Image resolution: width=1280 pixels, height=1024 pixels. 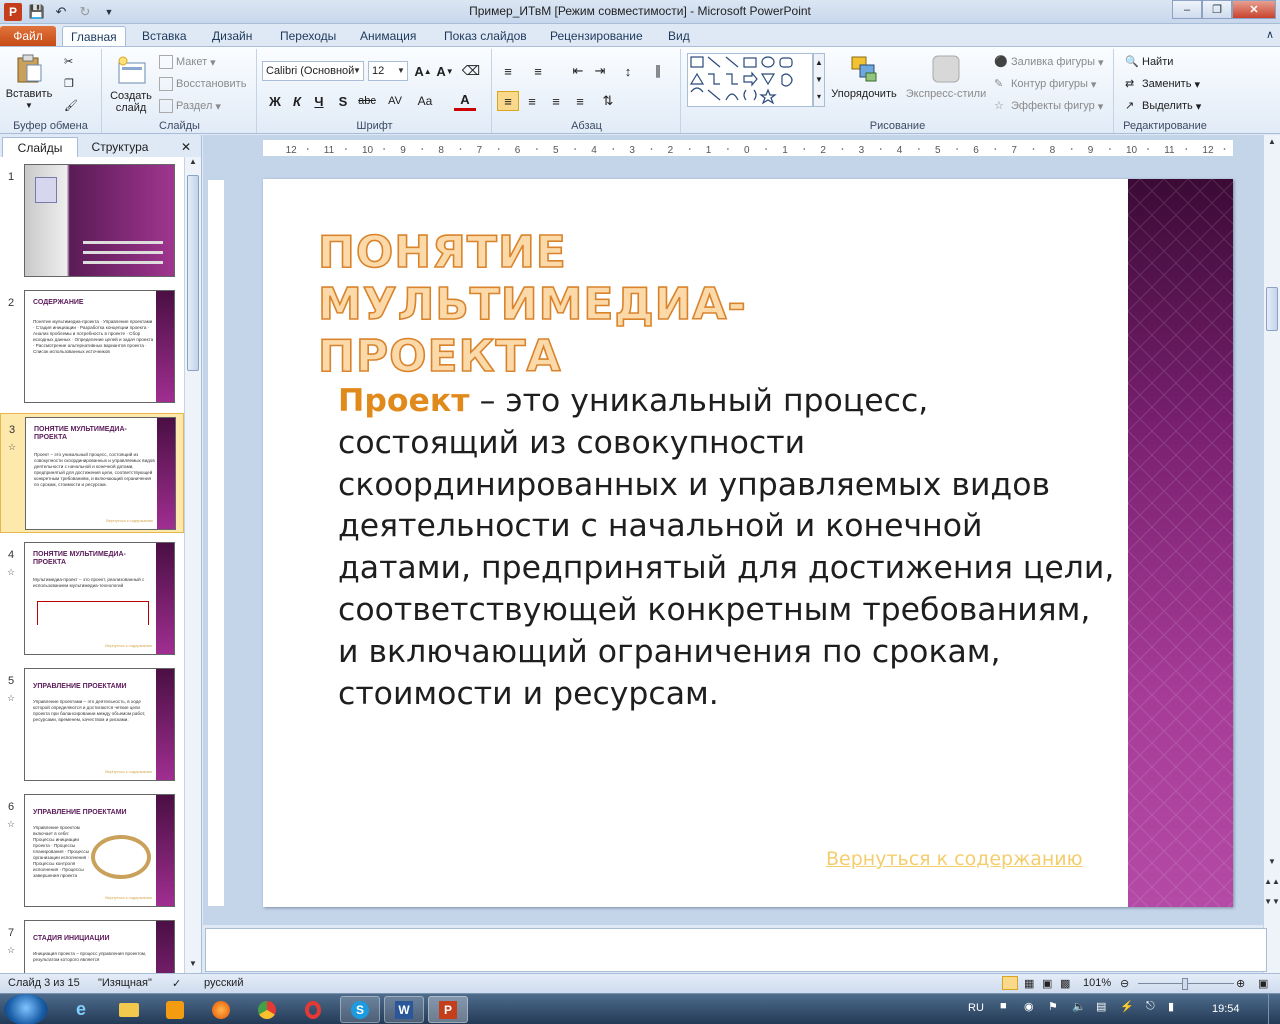 What do you see at coordinates (750, 80) in the screenshot?
I see `shapes-gallery` at bounding box center [750, 80].